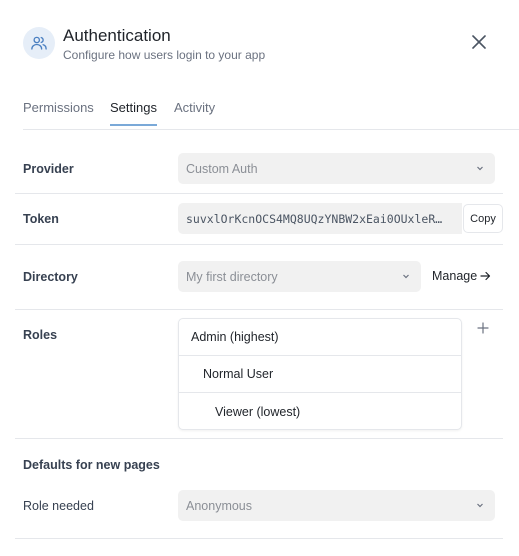 This screenshot has width=519, height=556. Describe the element at coordinates (222, 168) in the screenshot. I see `provider-value: Custom Auth` at that location.